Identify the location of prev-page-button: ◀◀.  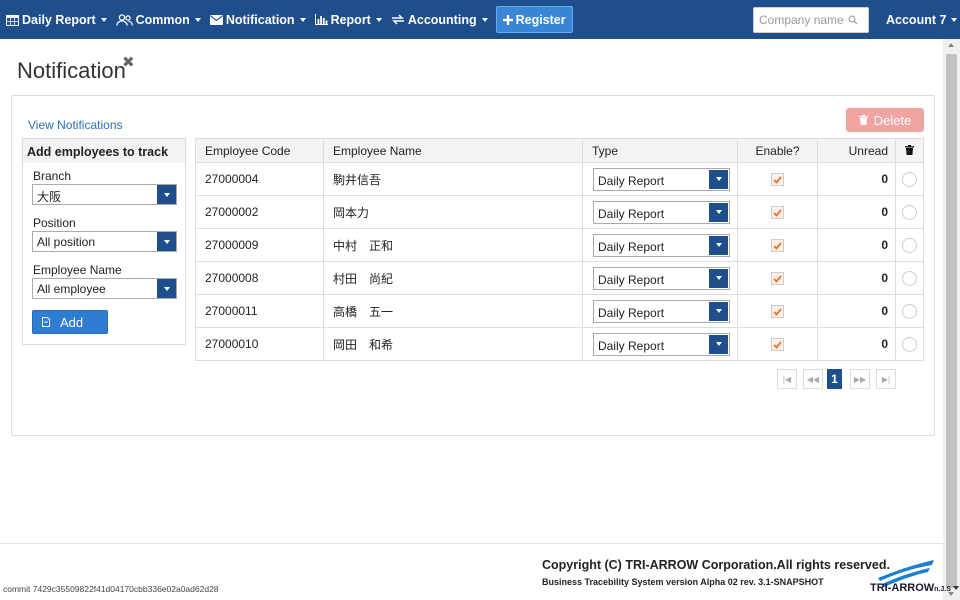
(813, 379).